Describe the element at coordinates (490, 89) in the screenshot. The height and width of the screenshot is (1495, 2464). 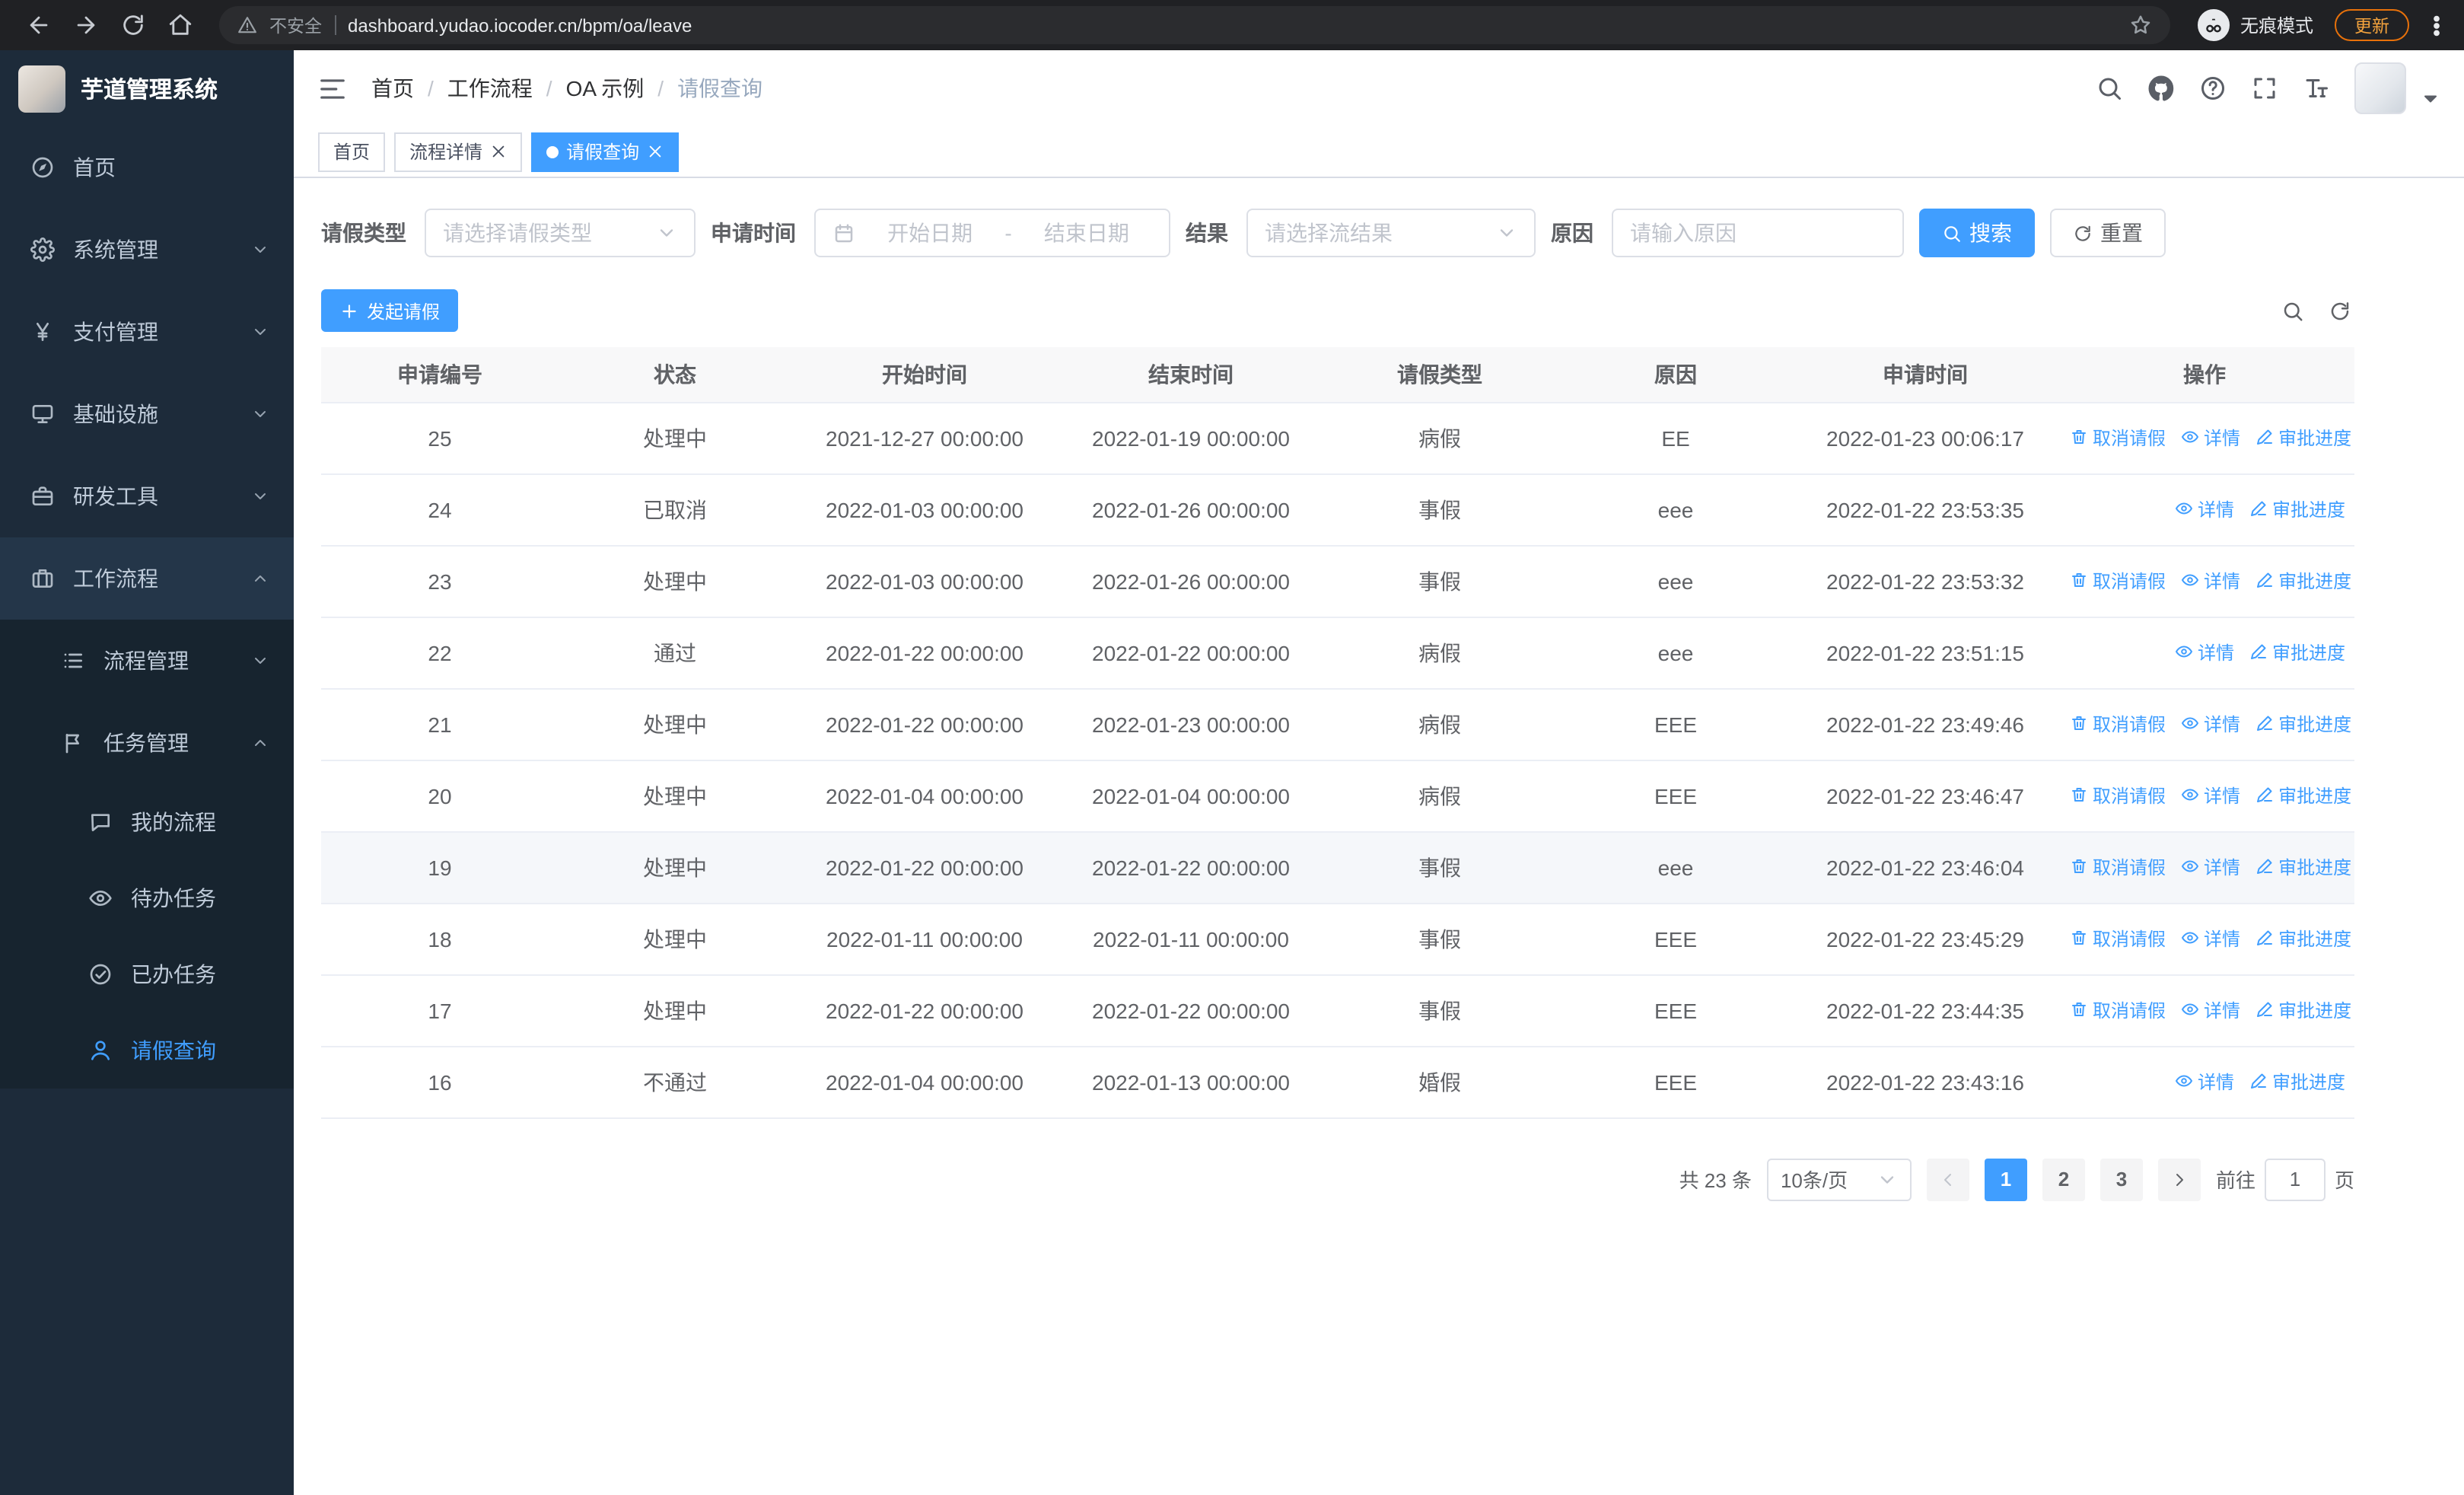
I see `breadcrumb-item: 工作流程` at that location.